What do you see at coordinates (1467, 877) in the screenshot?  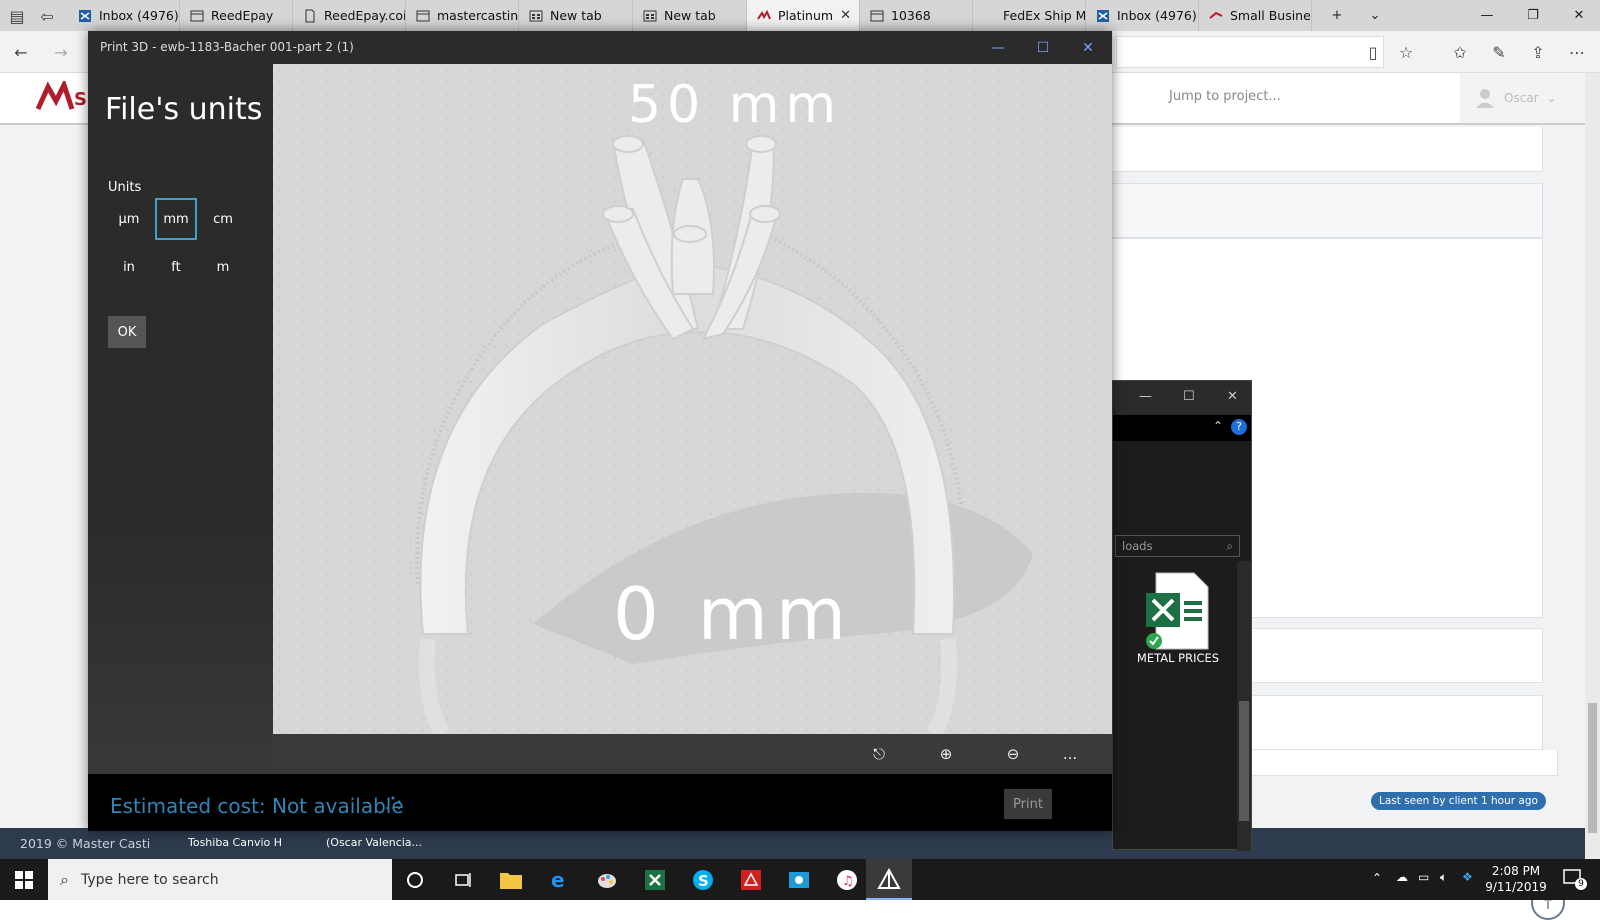 I see `dropbox-icon: ❖` at bounding box center [1467, 877].